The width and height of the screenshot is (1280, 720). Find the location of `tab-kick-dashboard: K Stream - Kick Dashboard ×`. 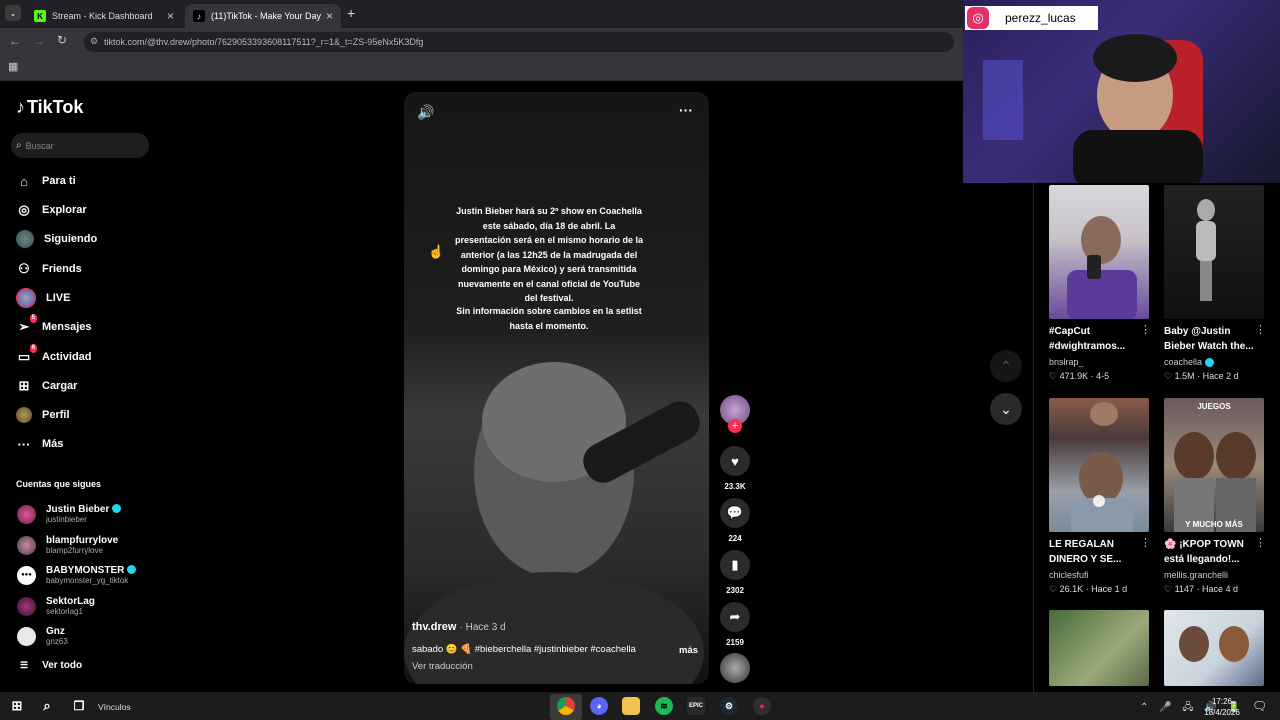

tab-kick-dashboard: K Stream - Kick Dashboard × is located at coordinates (104, 16).